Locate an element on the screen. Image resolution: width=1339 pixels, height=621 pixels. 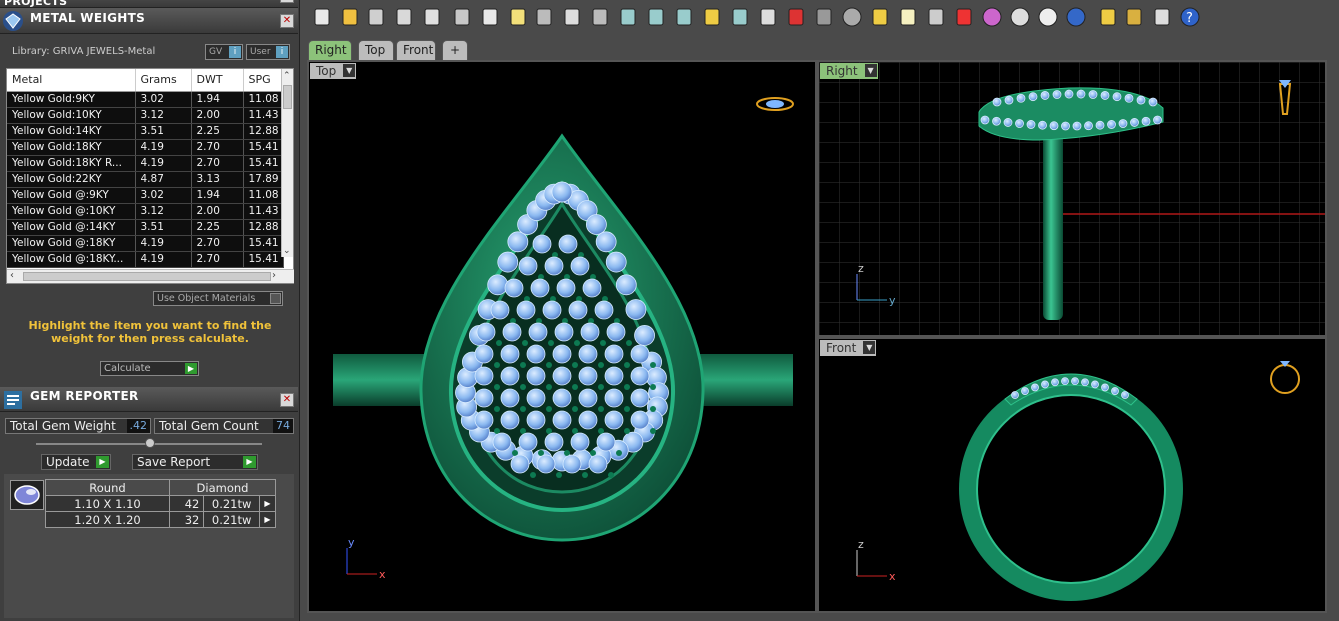
scroll-up-icon: ⌃ is located at coordinates (287, 76).